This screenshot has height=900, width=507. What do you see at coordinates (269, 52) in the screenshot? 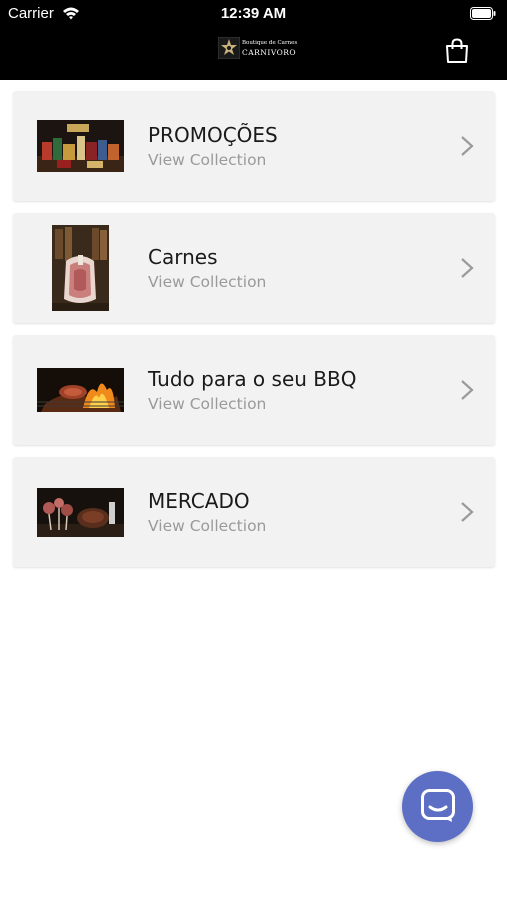
I see `logo-name: CARNIVORO` at bounding box center [269, 52].